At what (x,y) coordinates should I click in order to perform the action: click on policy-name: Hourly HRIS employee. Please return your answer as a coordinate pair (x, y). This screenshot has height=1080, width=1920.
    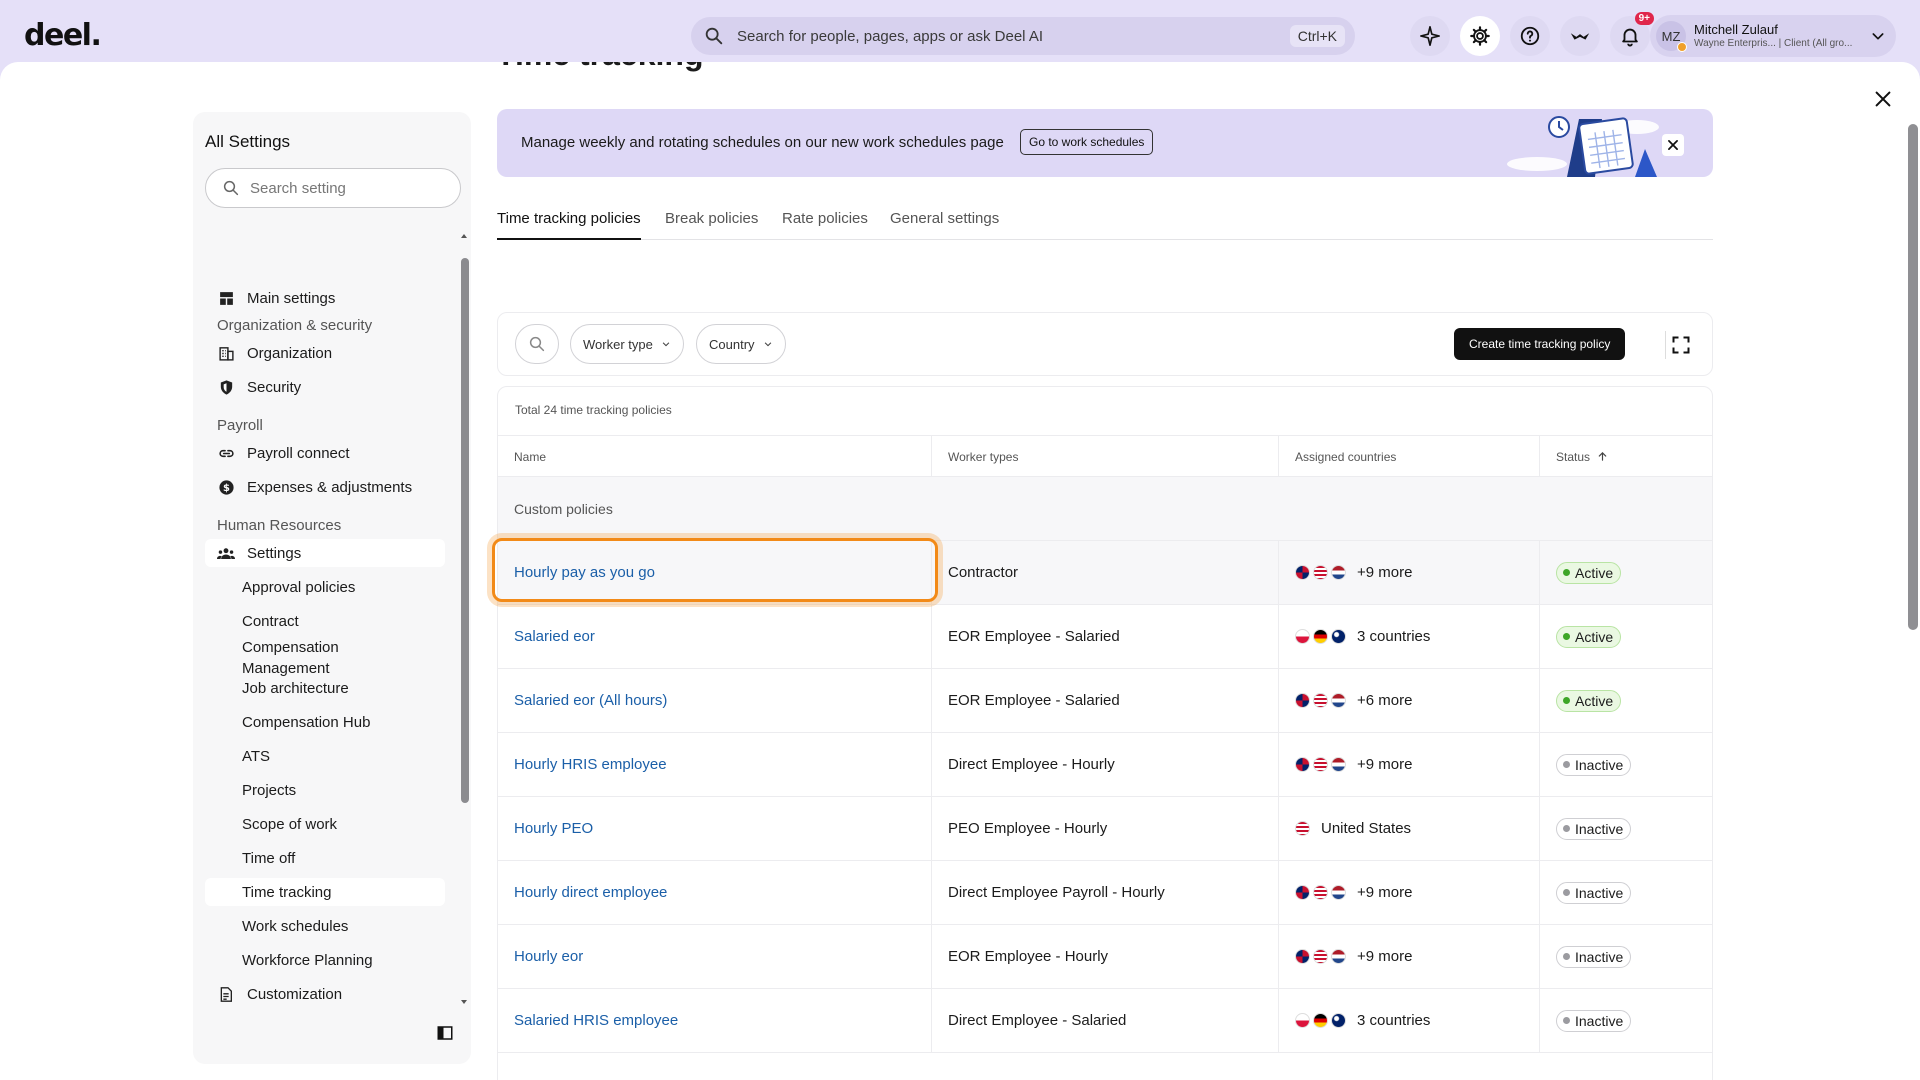
    Looking at the image, I should click on (590, 764).